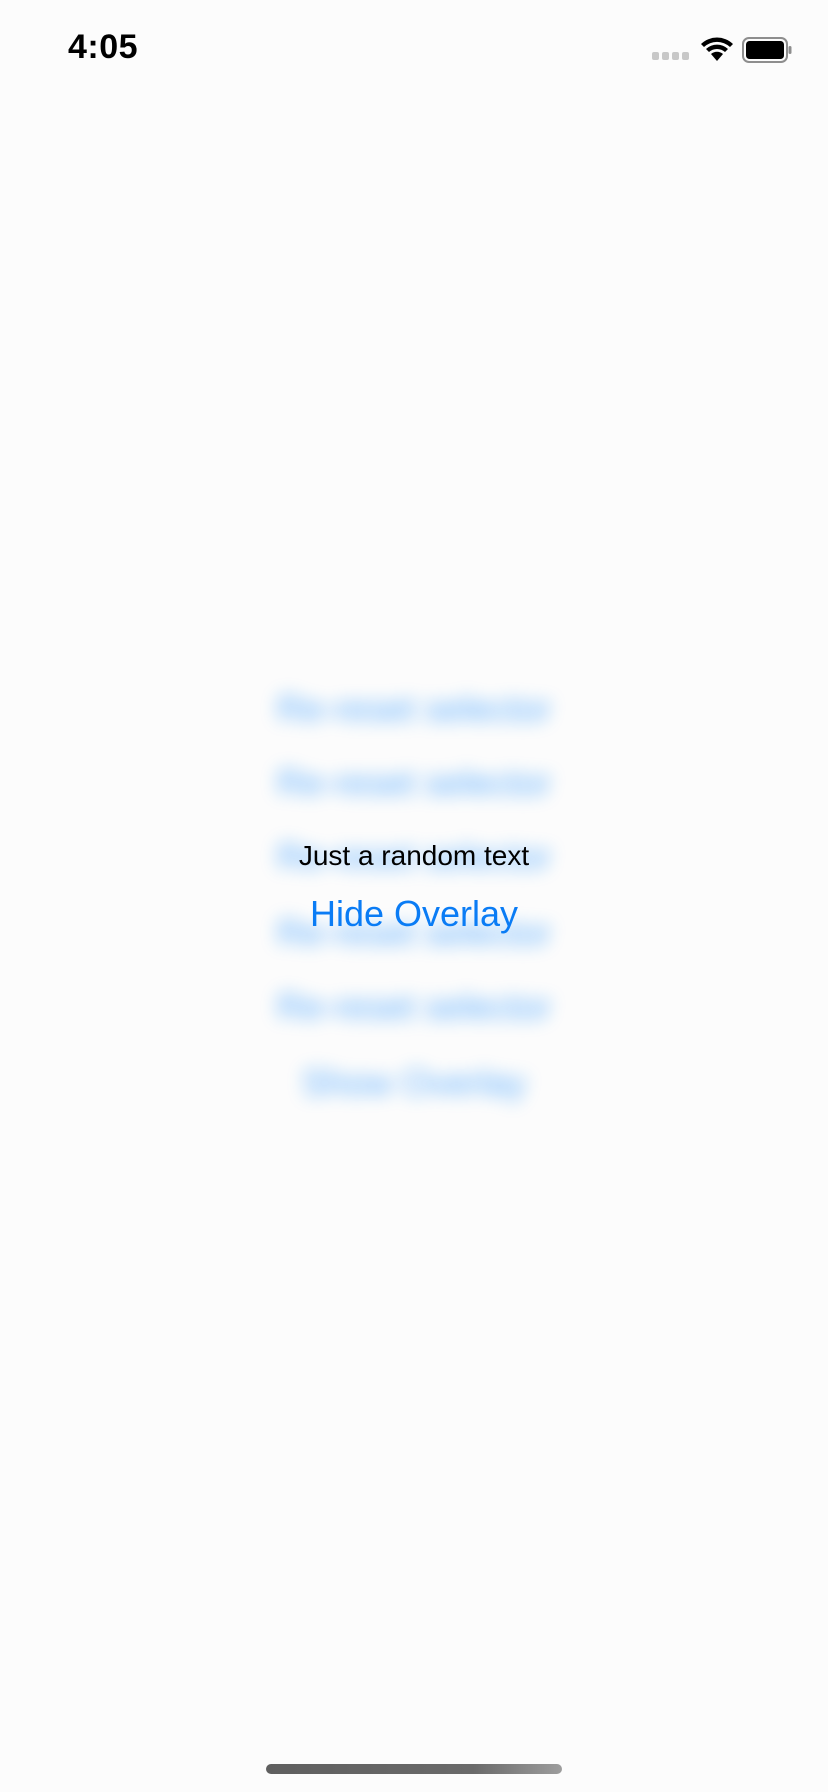  I want to click on overlay-text: Just a random text, so click(414, 855).